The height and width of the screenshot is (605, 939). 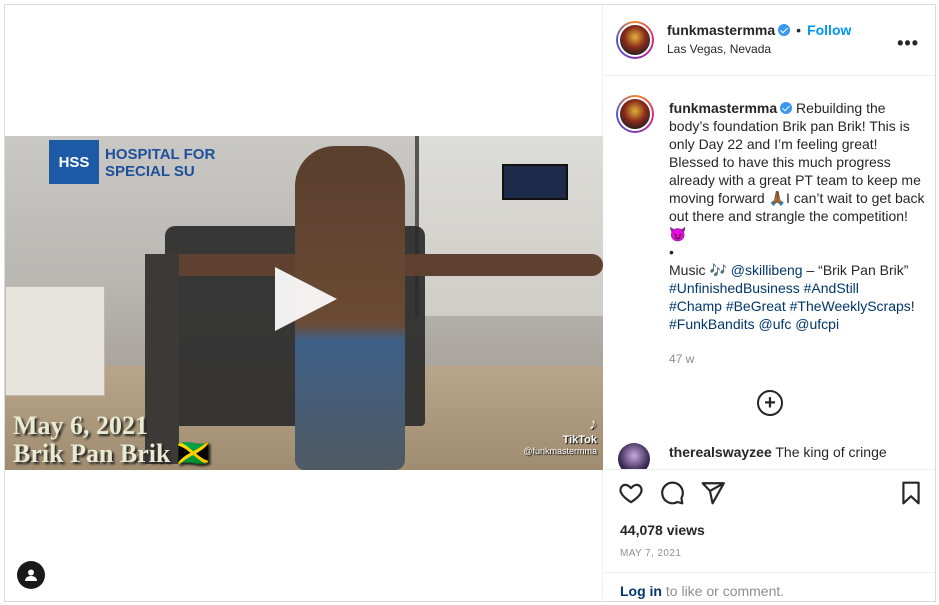 I want to click on bookmark-icon, so click(x=911, y=493).